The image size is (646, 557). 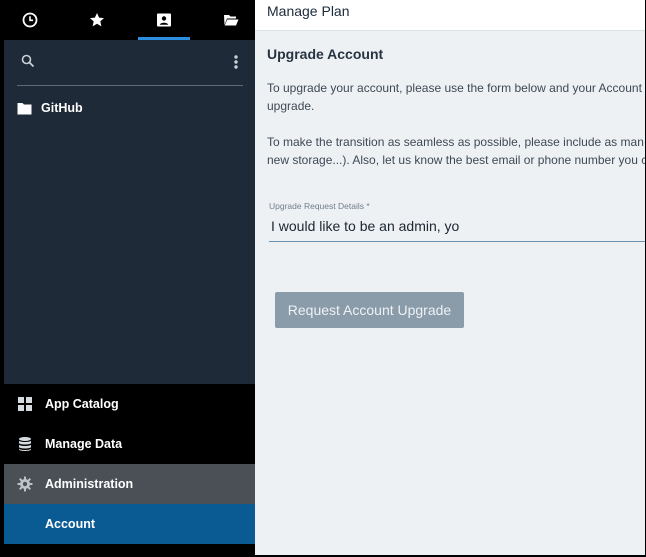 I want to click on nav-label: Manage Data, so click(x=84, y=444).